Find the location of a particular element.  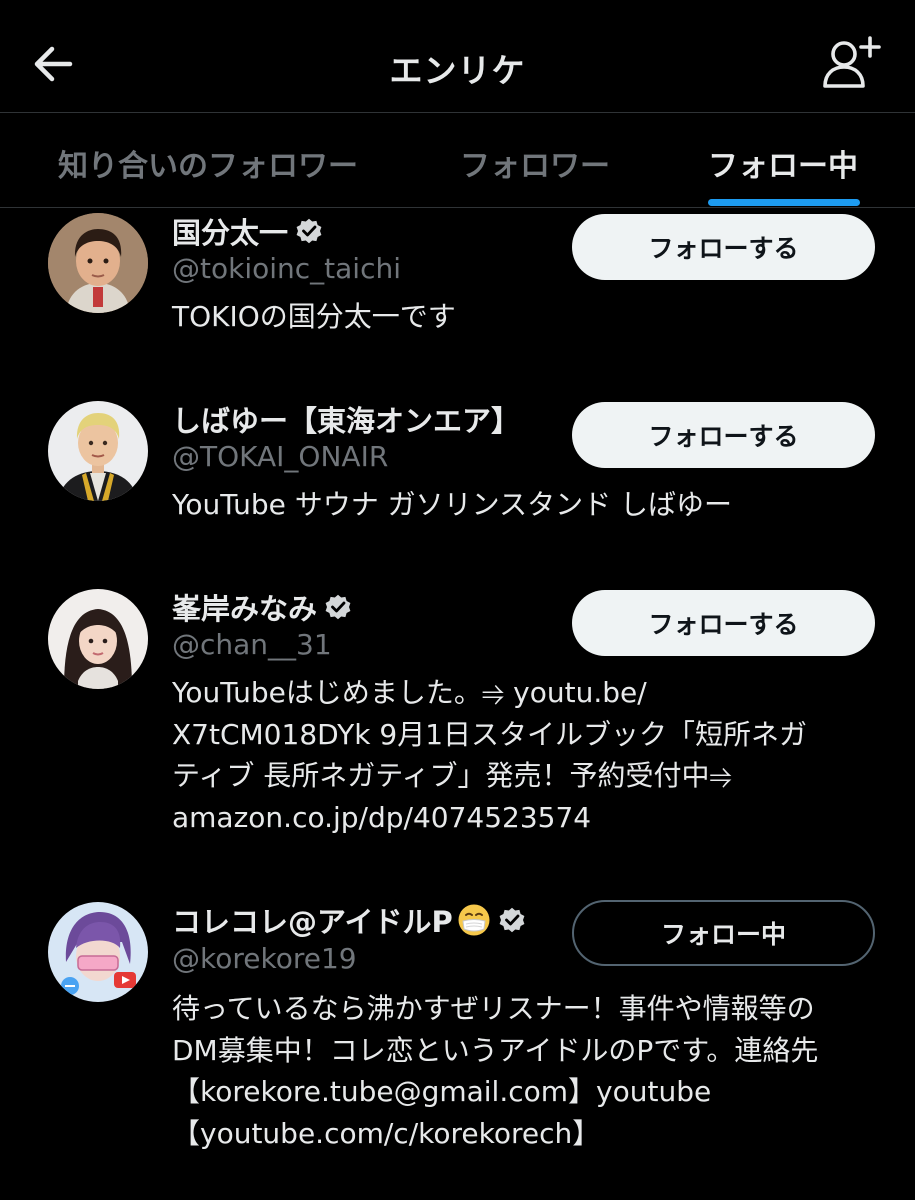

name-row: しばゆー【東海オンエア】 is located at coordinates (346, 419).